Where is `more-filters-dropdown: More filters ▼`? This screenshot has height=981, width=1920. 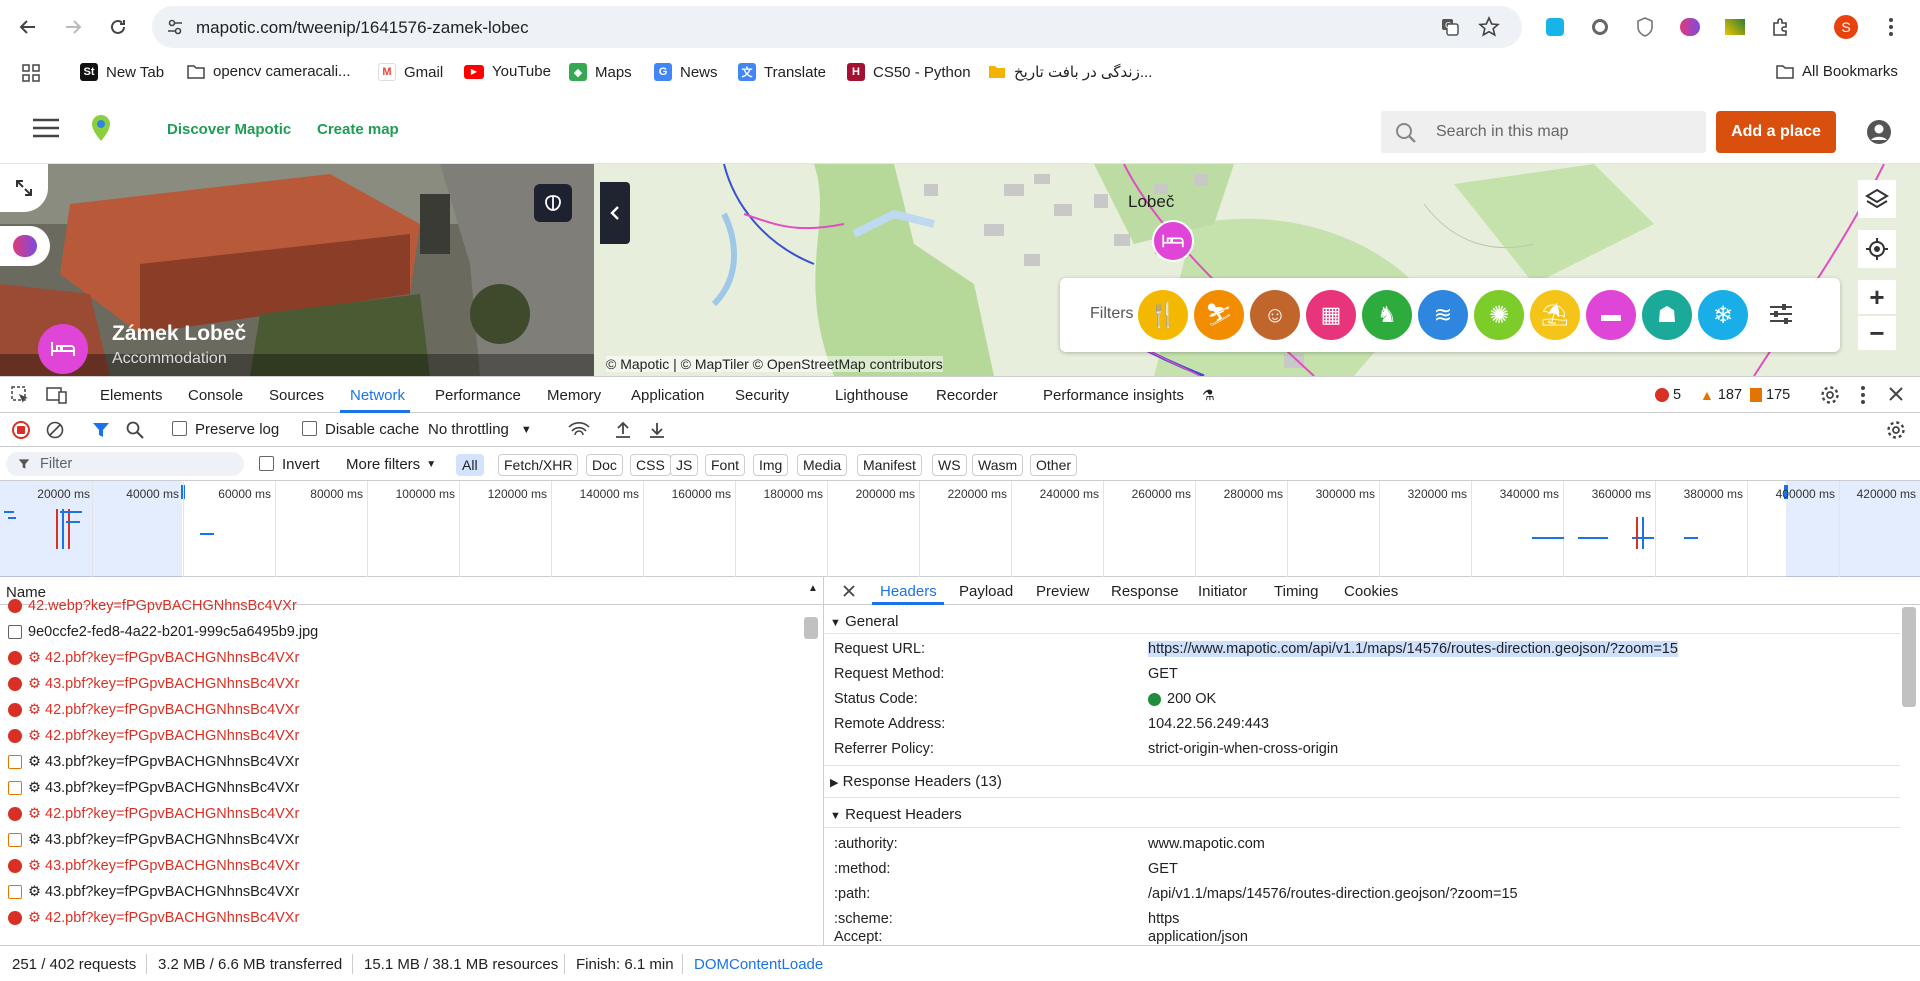 more-filters-dropdown: More filters ▼ is located at coordinates (391, 464).